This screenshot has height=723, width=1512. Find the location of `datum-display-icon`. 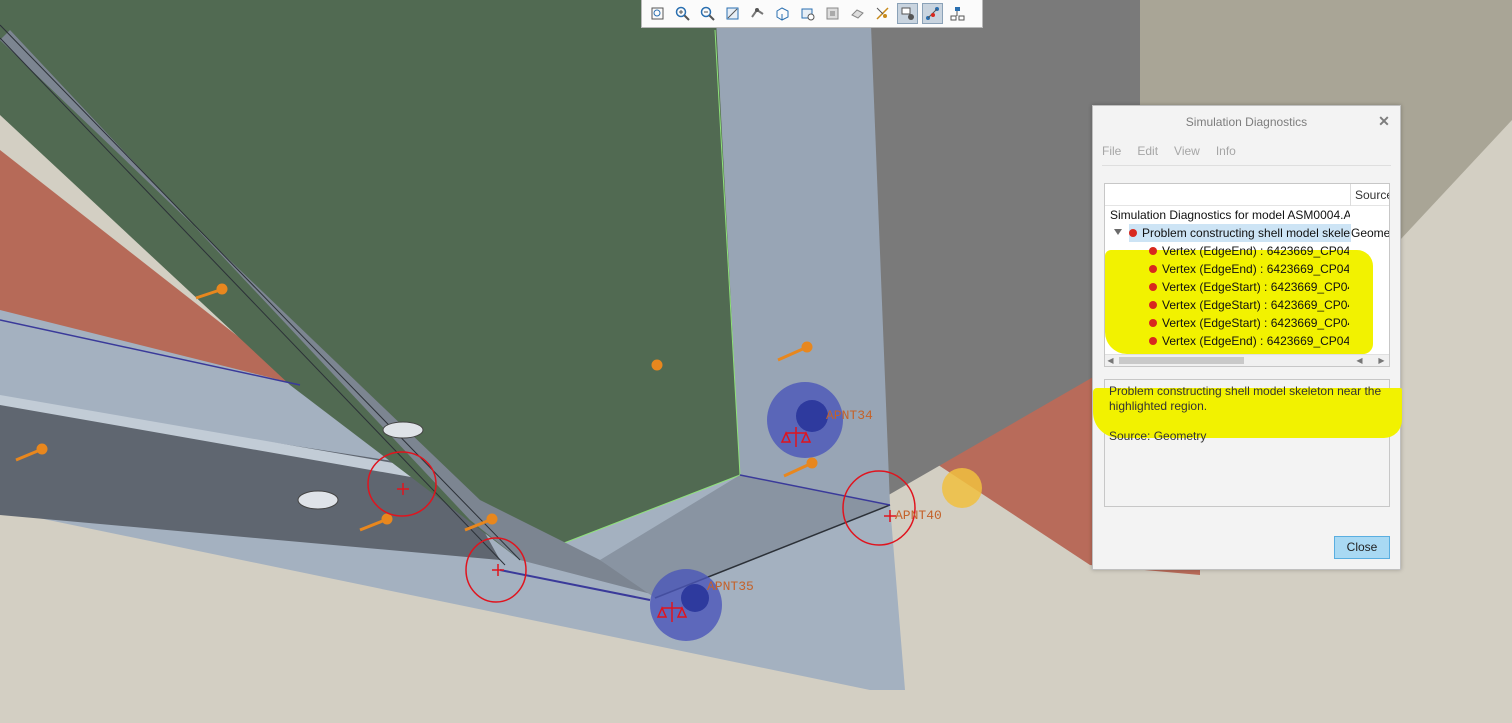

datum-display-icon is located at coordinates (882, 13).